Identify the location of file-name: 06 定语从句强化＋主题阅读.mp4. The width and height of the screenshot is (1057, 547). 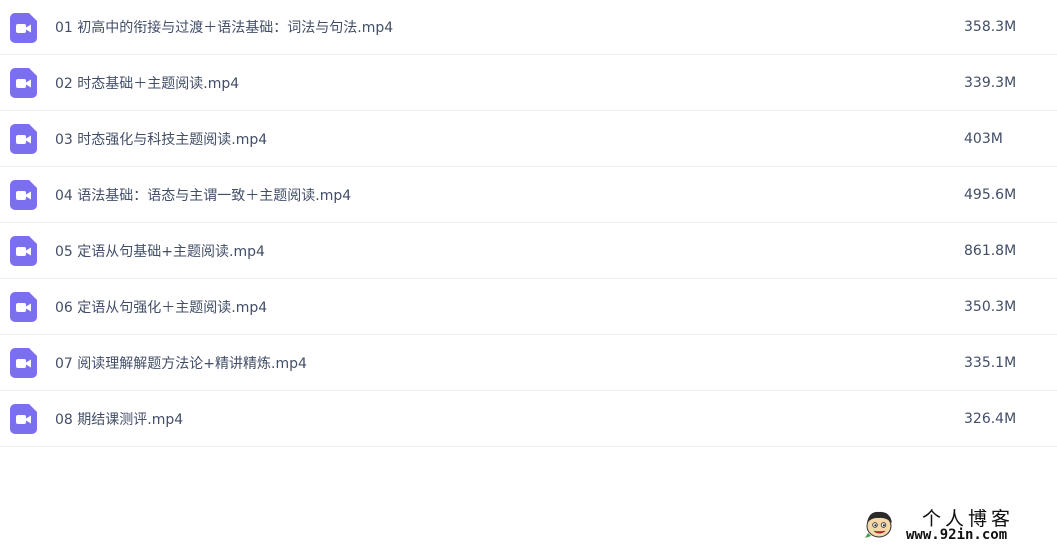
(161, 306).